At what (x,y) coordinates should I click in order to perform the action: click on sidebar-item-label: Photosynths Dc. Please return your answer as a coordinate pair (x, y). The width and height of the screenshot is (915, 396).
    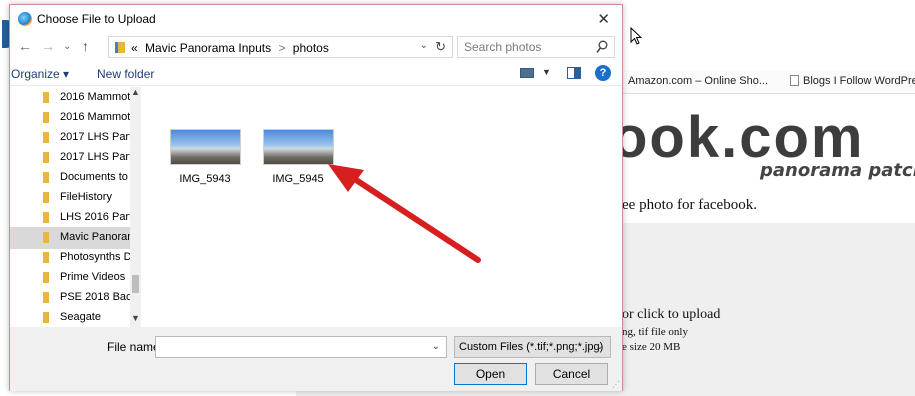
    Looking at the image, I should click on (95, 257).